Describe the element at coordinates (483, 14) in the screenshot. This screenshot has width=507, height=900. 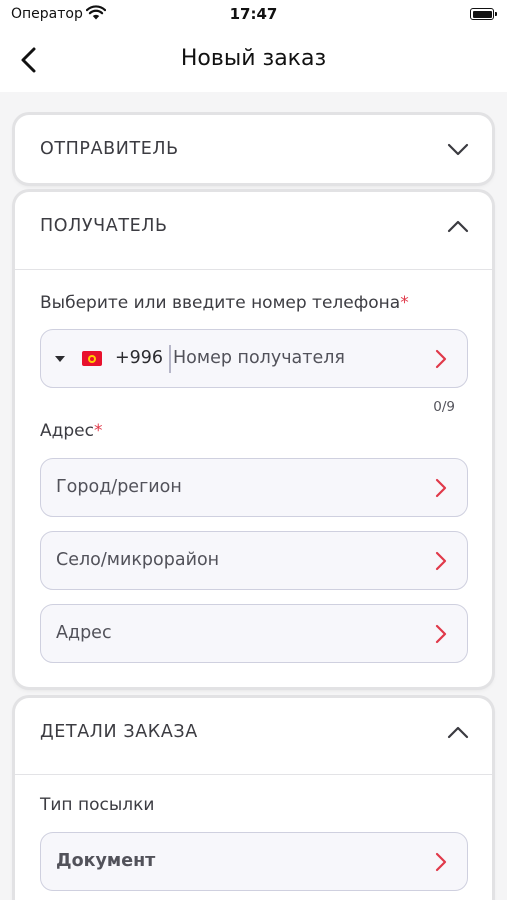
I see `battery-icon` at that location.